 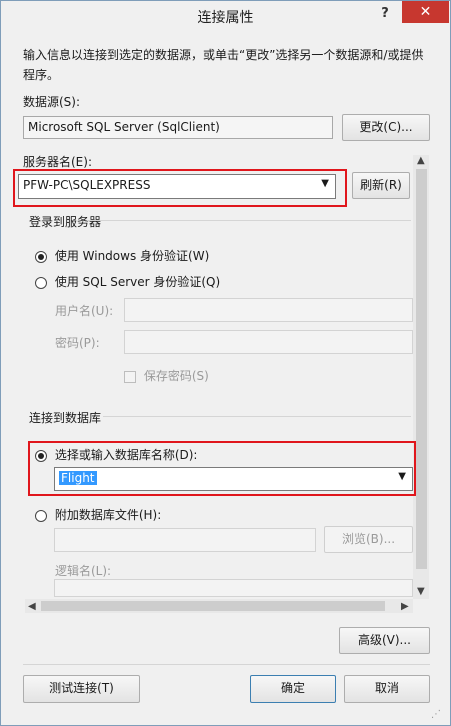 I want to click on windows-auth-label: 使用 Windows 身份验证(W), so click(x=132, y=256).